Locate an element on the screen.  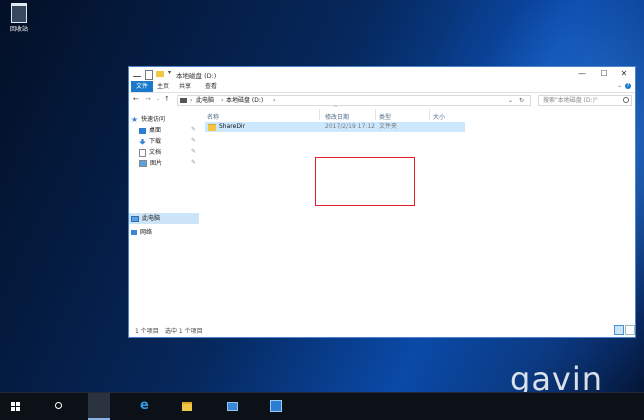
nav-label: 此电脑 is located at coordinates (151, 218).